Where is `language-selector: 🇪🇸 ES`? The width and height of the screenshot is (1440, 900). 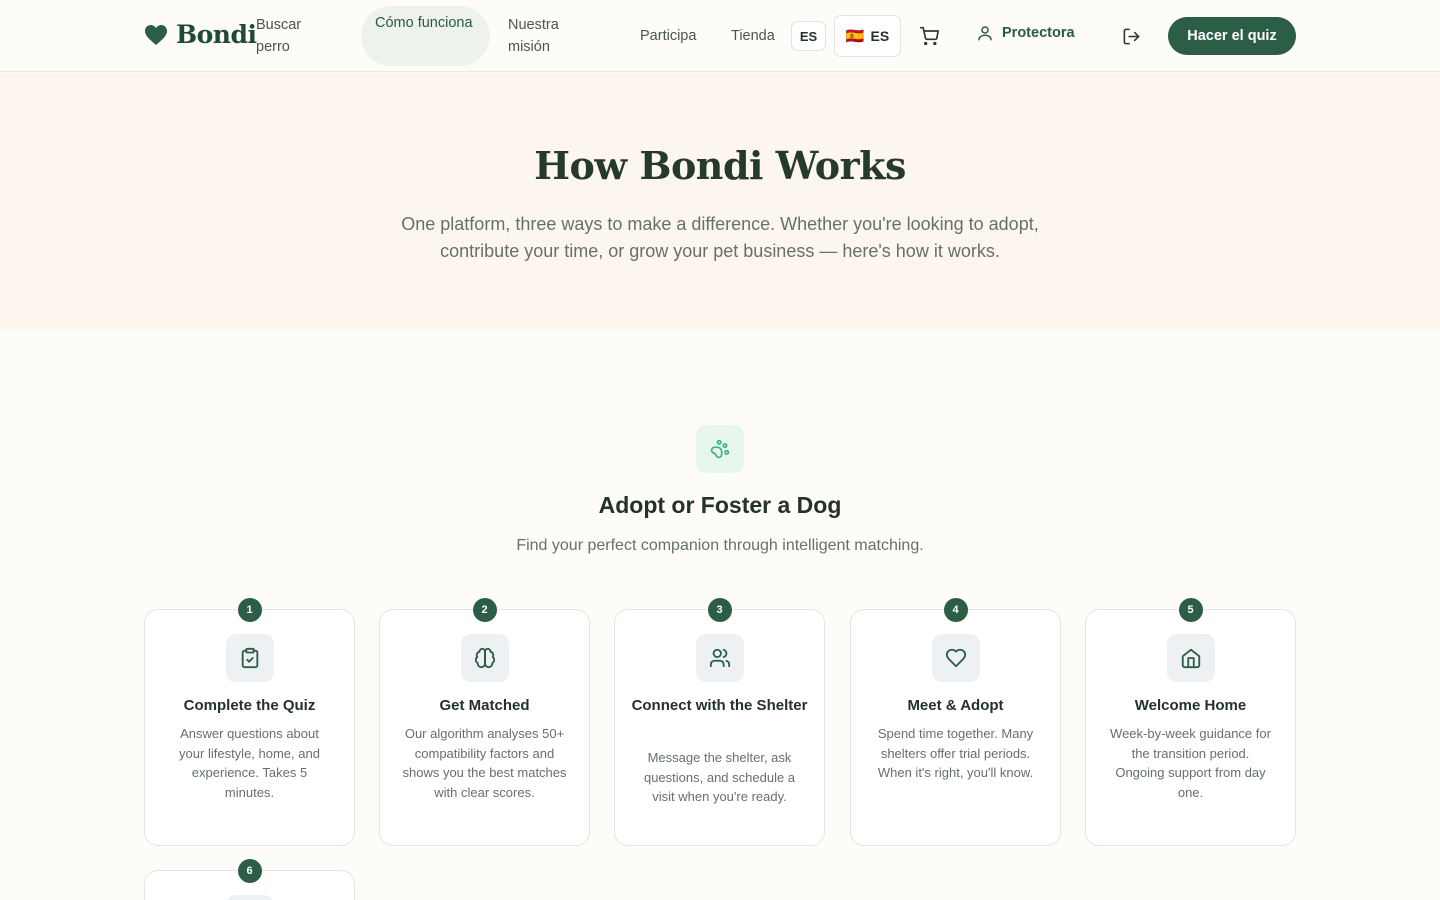 language-selector: 🇪🇸 ES is located at coordinates (867, 36).